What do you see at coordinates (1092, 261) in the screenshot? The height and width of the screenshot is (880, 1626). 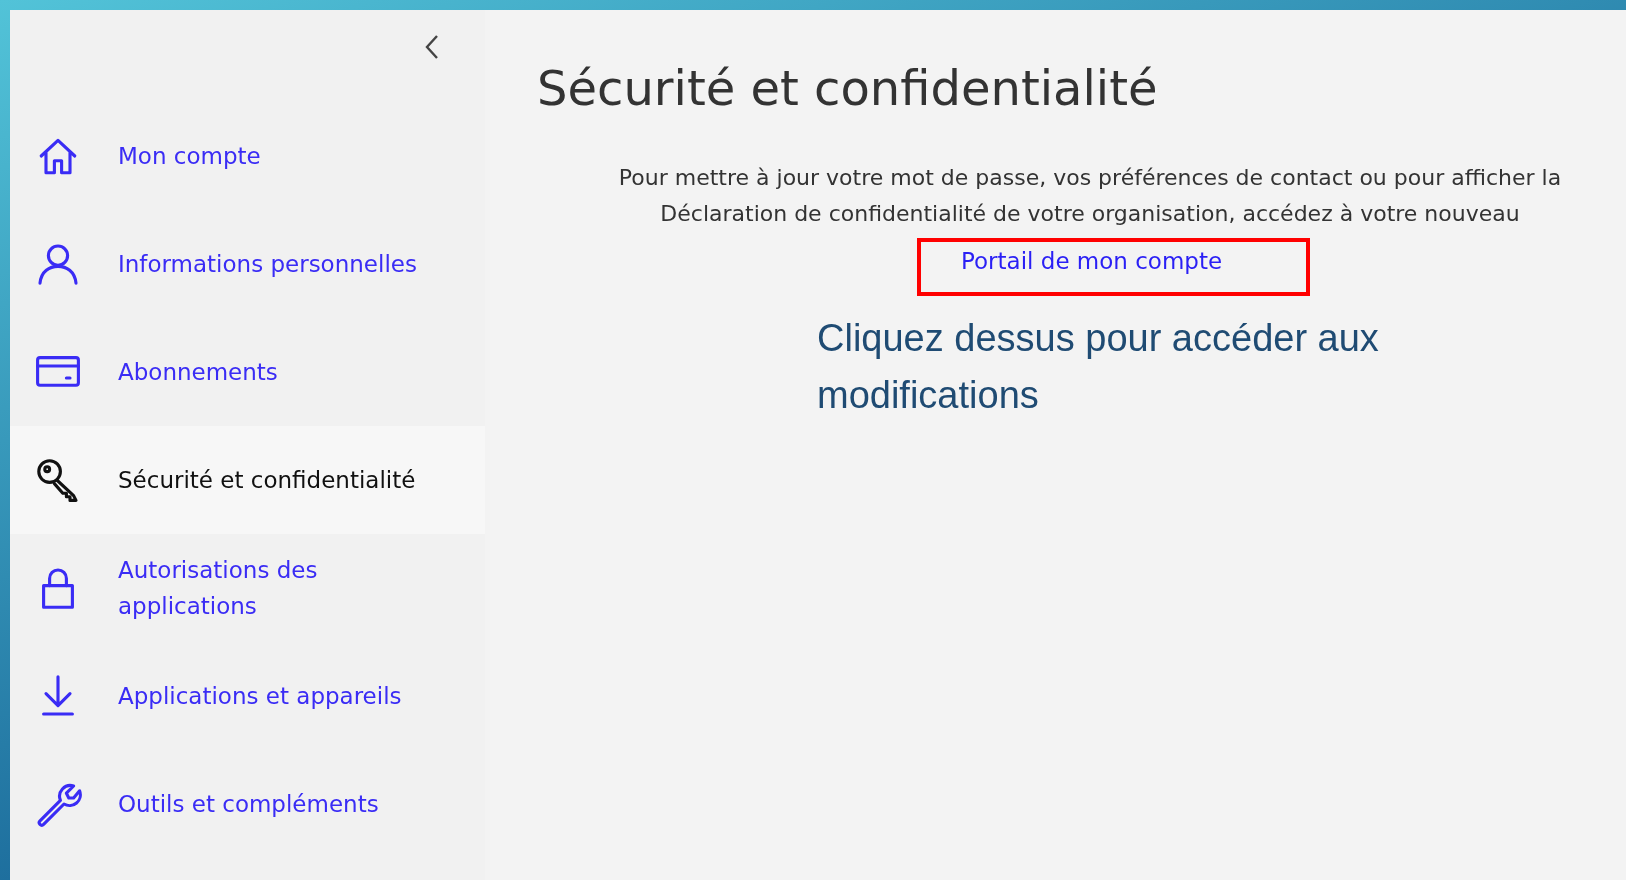 I see `account-portal-link: Portail de mon compte` at bounding box center [1092, 261].